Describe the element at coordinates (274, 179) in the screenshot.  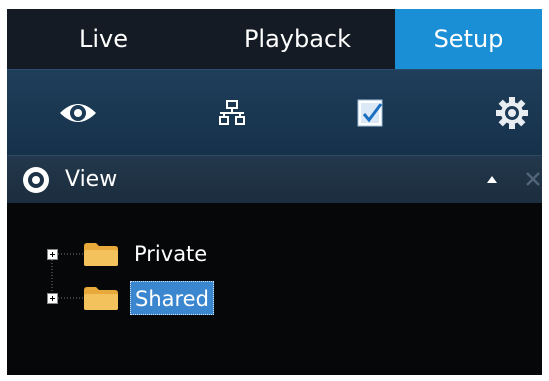
I see `view-panel-header: View` at that location.